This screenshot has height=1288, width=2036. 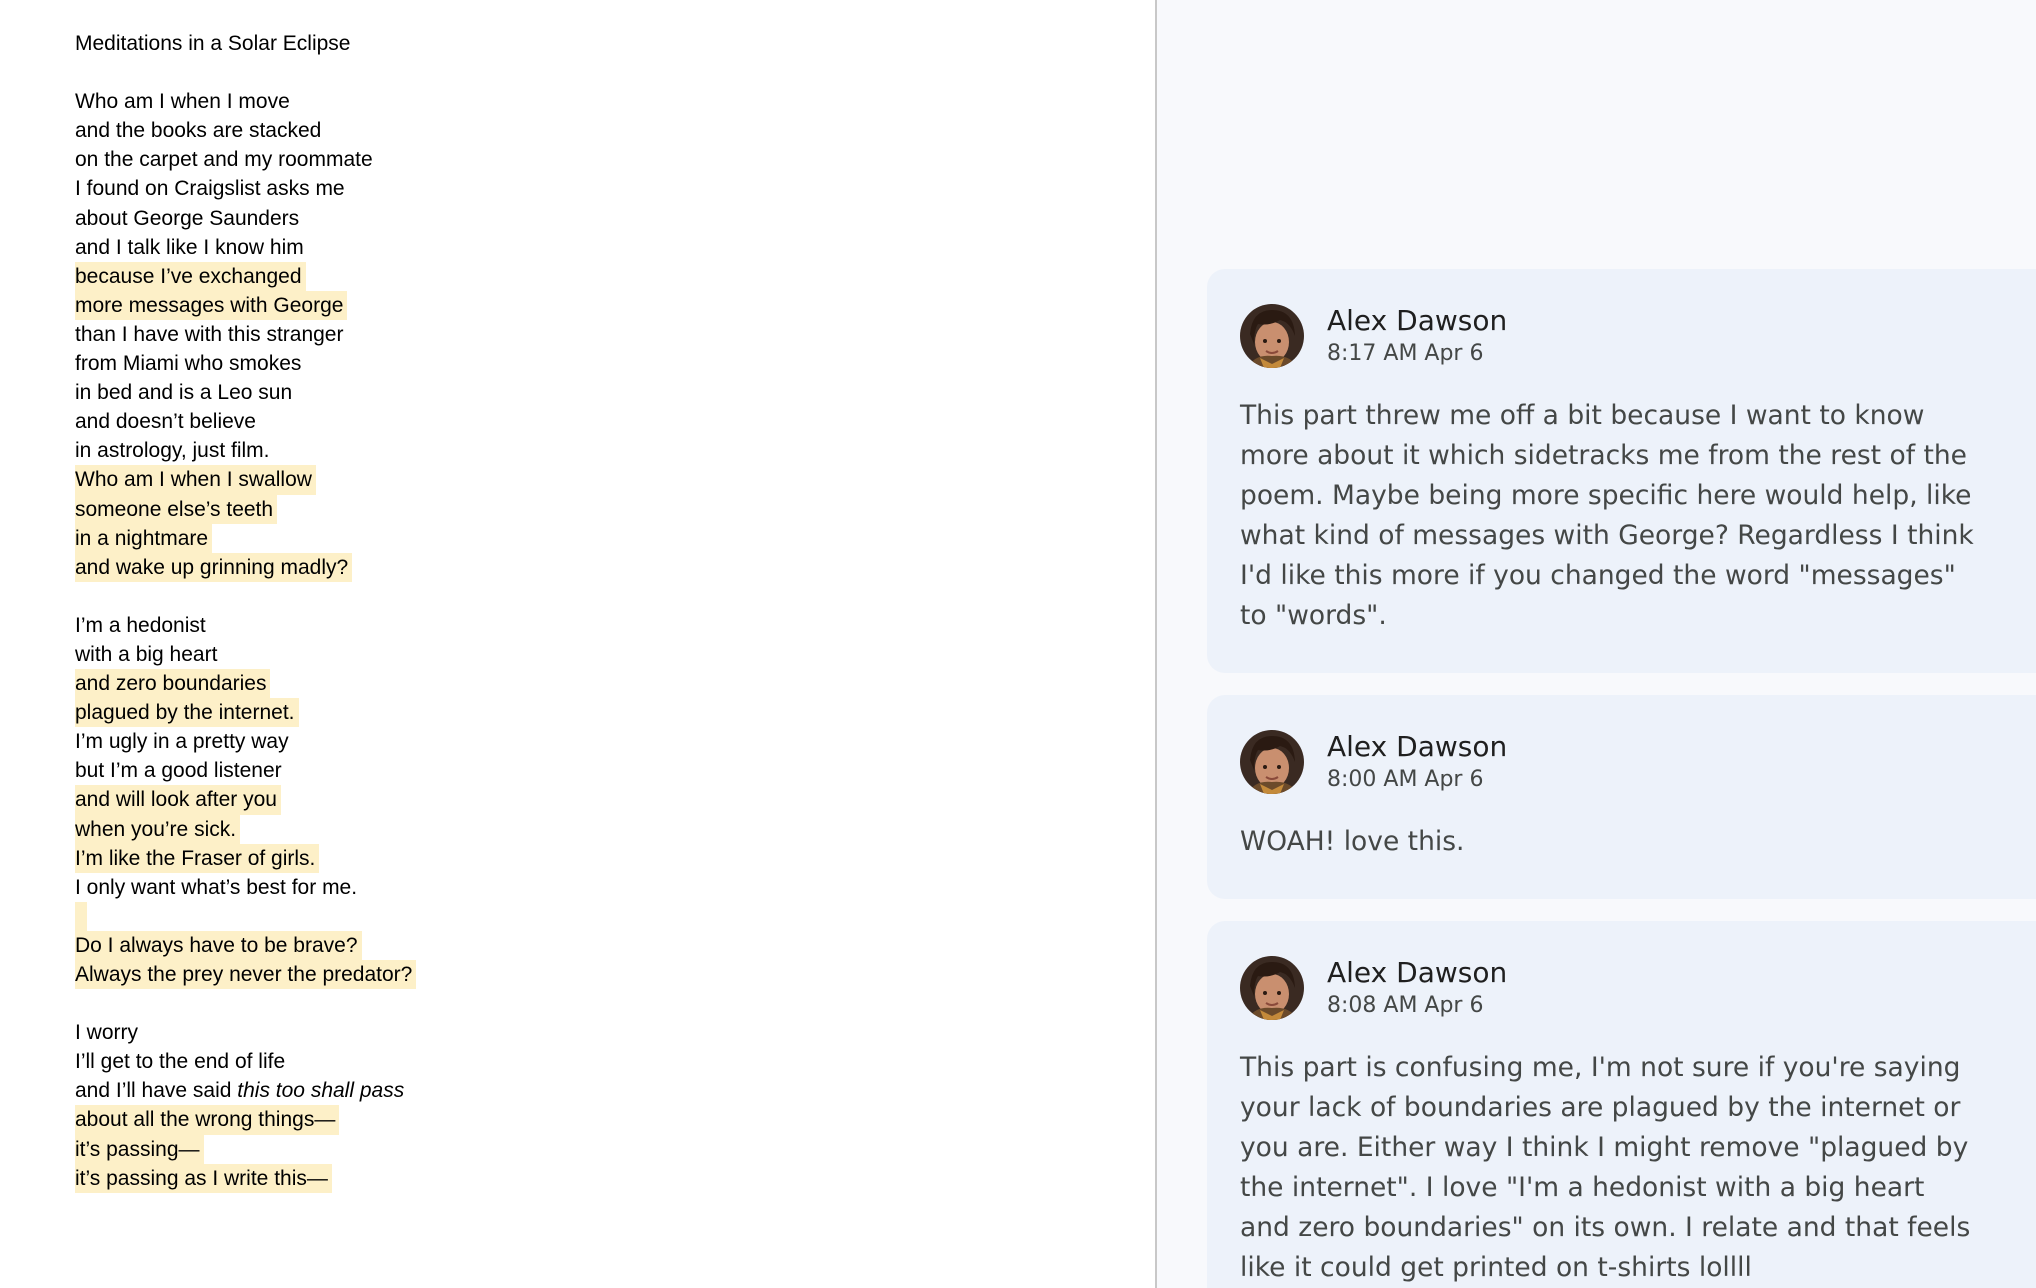 What do you see at coordinates (176, 509) in the screenshot?
I see `poem-line-text: someone else’s teeth` at bounding box center [176, 509].